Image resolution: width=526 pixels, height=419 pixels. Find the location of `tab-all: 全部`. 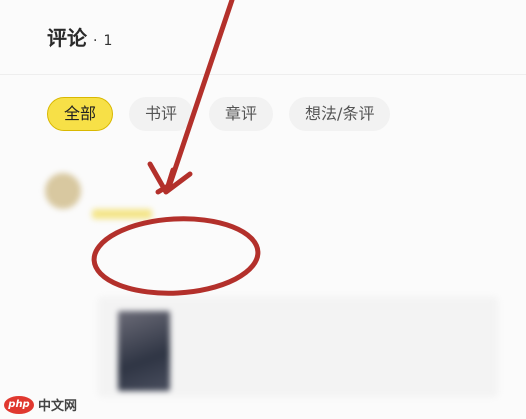

tab-all: 全部 is located at coordinates (80, 114).